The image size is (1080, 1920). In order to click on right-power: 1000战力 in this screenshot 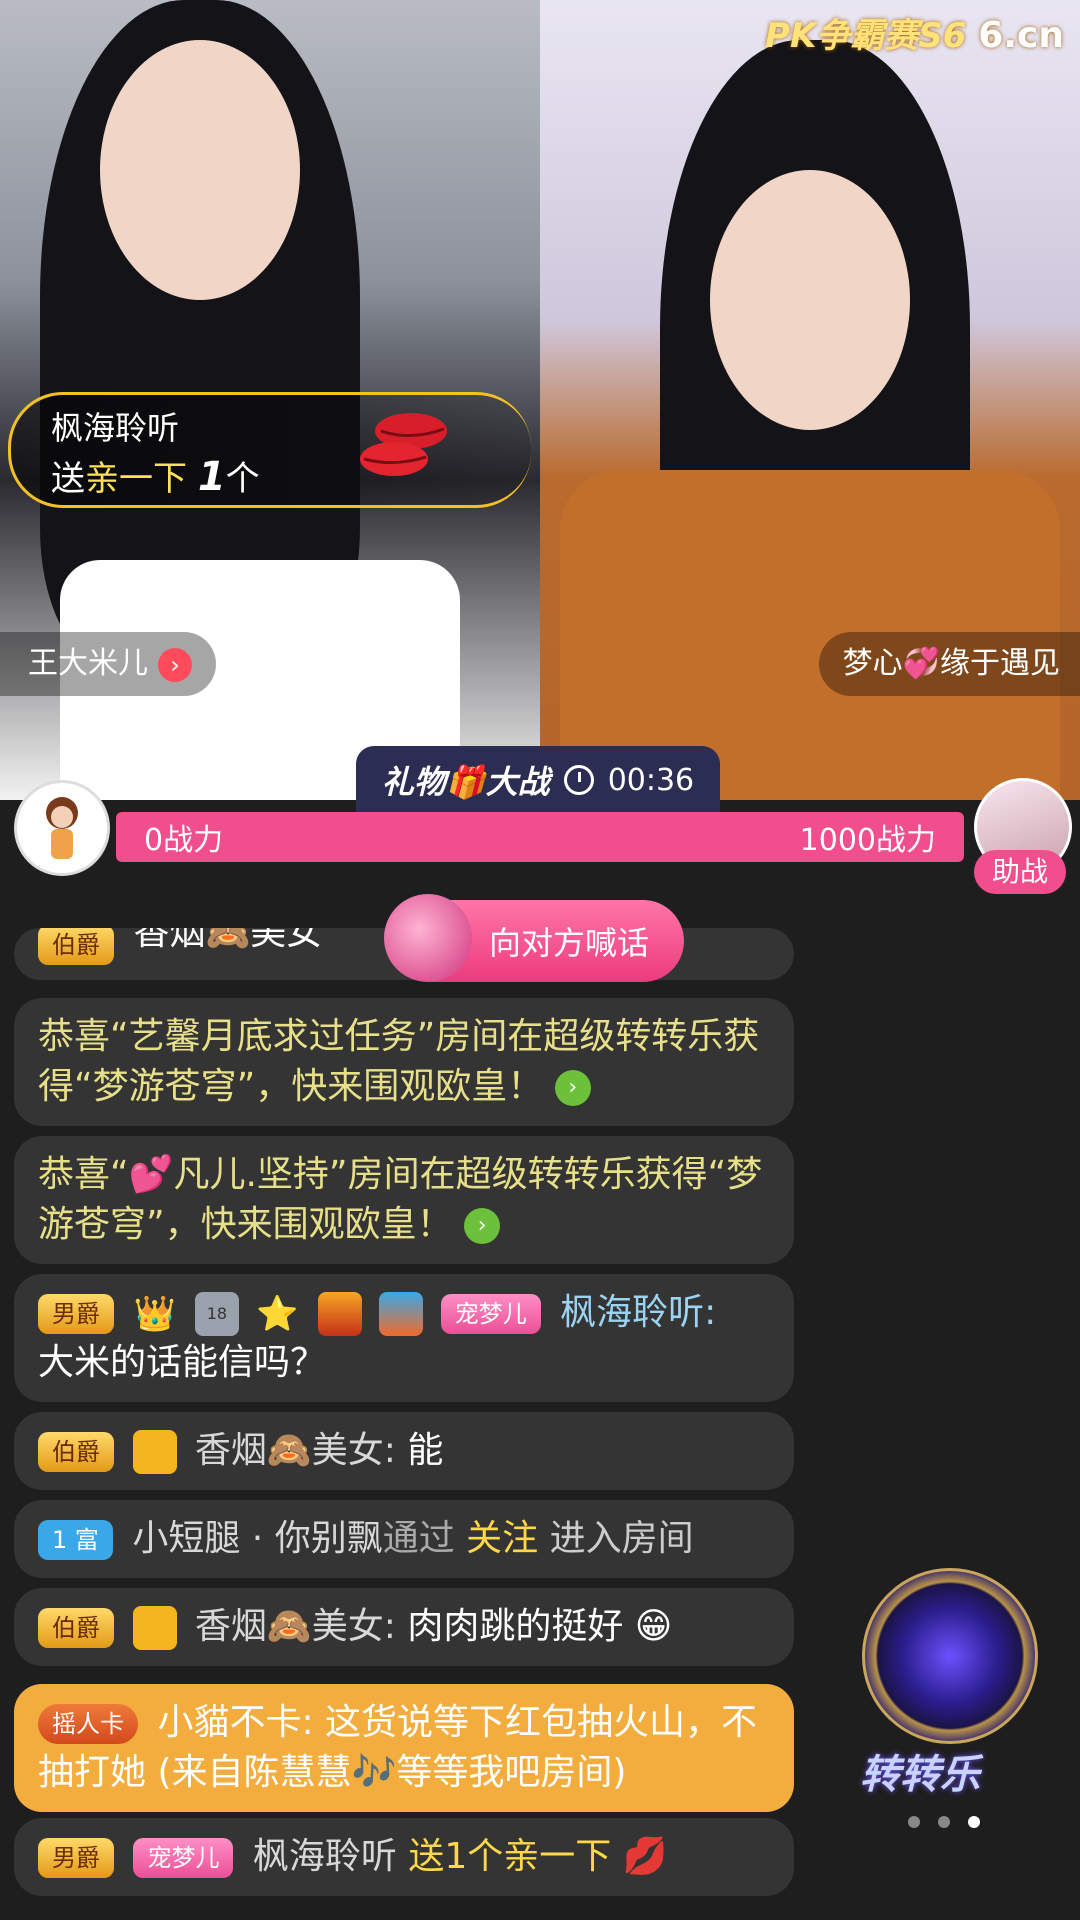, I will do `click(867, 840)`.